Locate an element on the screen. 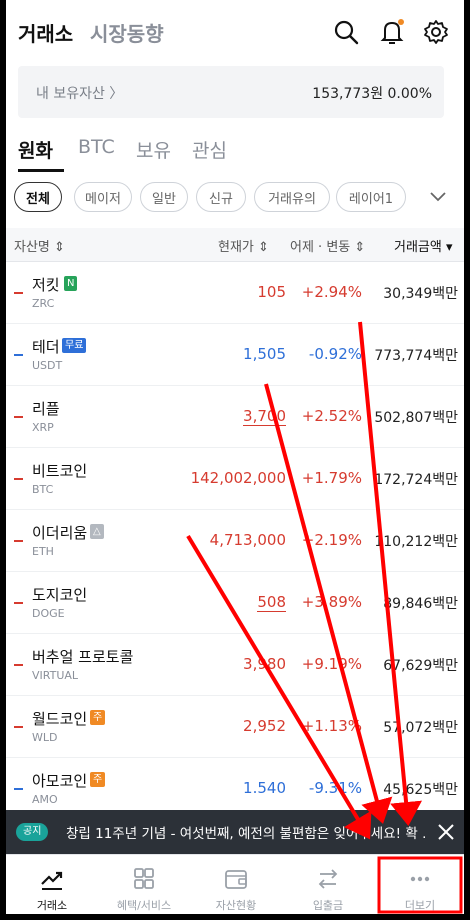 The height and width of the screenshot is (920, 470). page-title: 거래소 is located at coordinates (45, 32).